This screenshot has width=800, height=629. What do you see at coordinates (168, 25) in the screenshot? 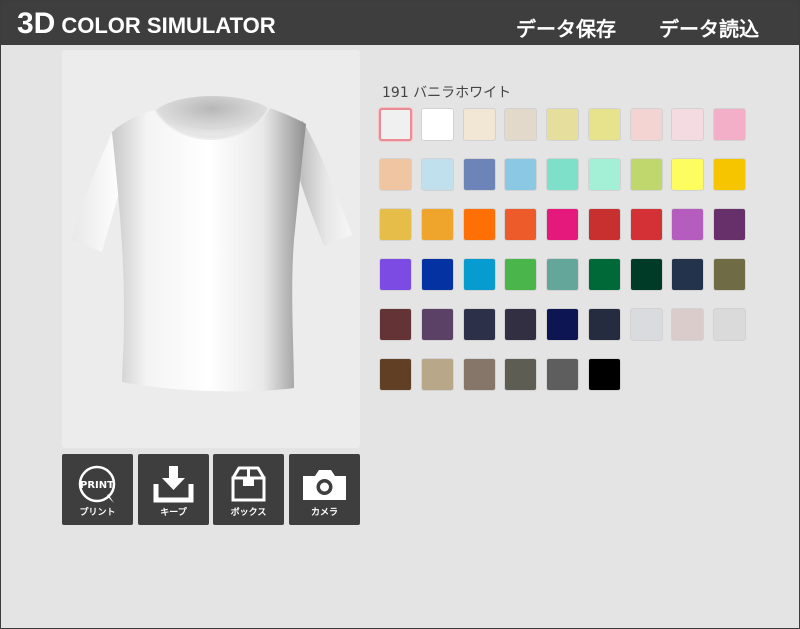
I see `logo-text: COLOR SIMULATOR` at bounding box center [168, 25].